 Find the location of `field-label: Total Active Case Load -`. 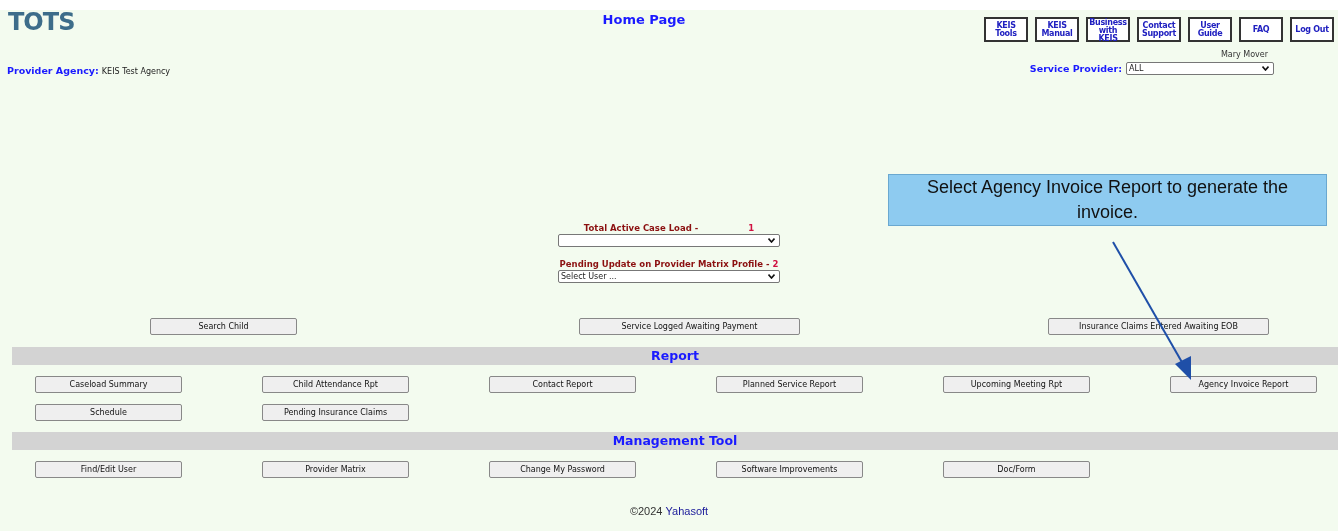

field-label: Total Active Case Load - is located at coordinates (641, 228).